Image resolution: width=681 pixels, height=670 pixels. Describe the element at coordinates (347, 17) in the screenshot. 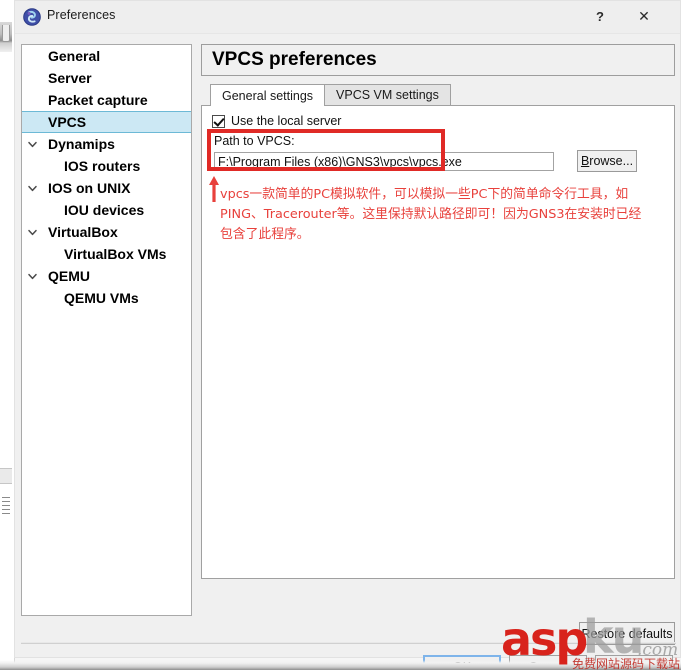

I see `title-bar: Preferences ? ✕` at that location.